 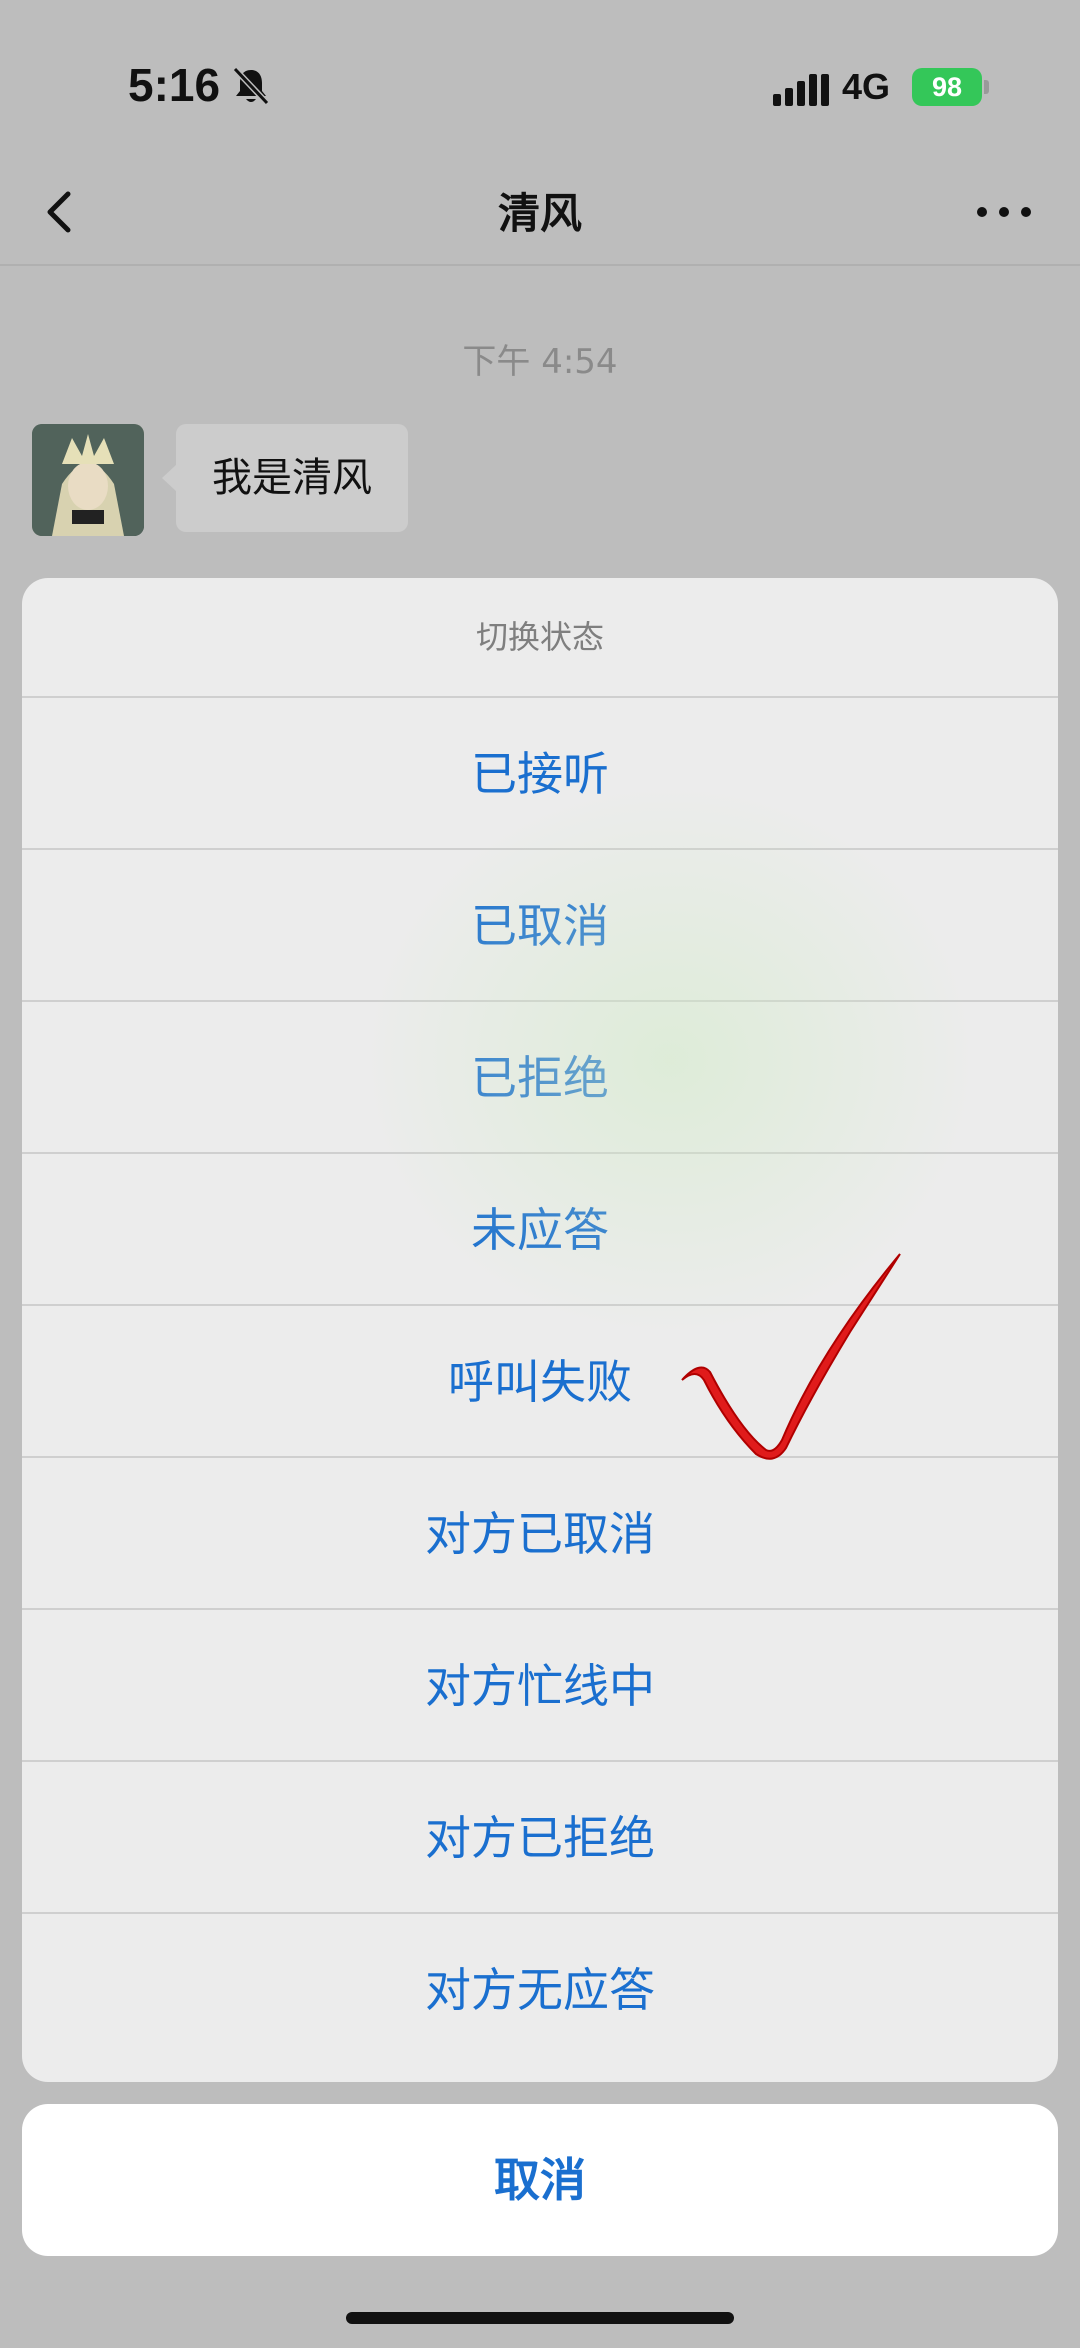 I want to click on page-title: 清风, so click(x=539, y=213).